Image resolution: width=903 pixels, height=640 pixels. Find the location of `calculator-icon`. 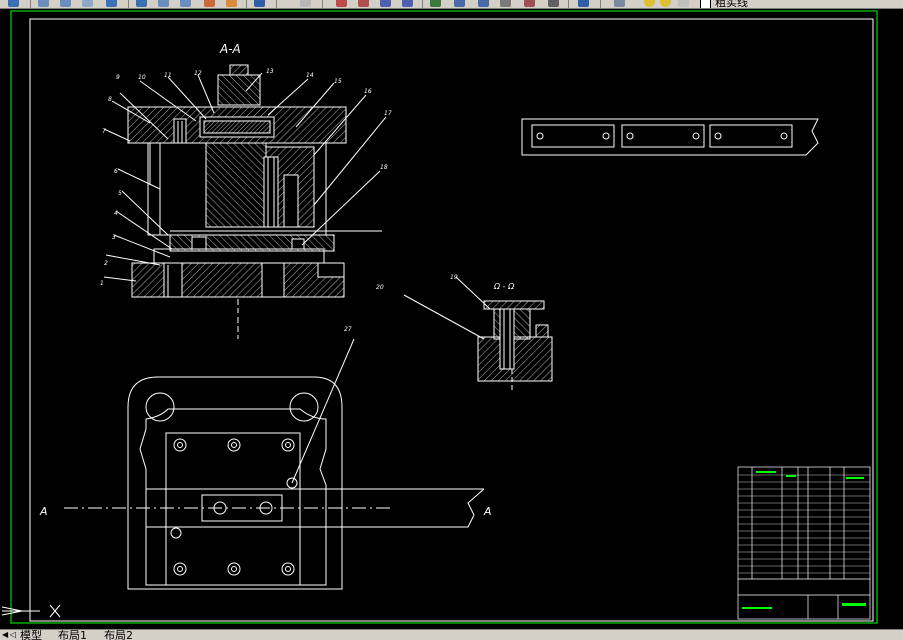

calculator-icon is located at coordinates (553, 3).